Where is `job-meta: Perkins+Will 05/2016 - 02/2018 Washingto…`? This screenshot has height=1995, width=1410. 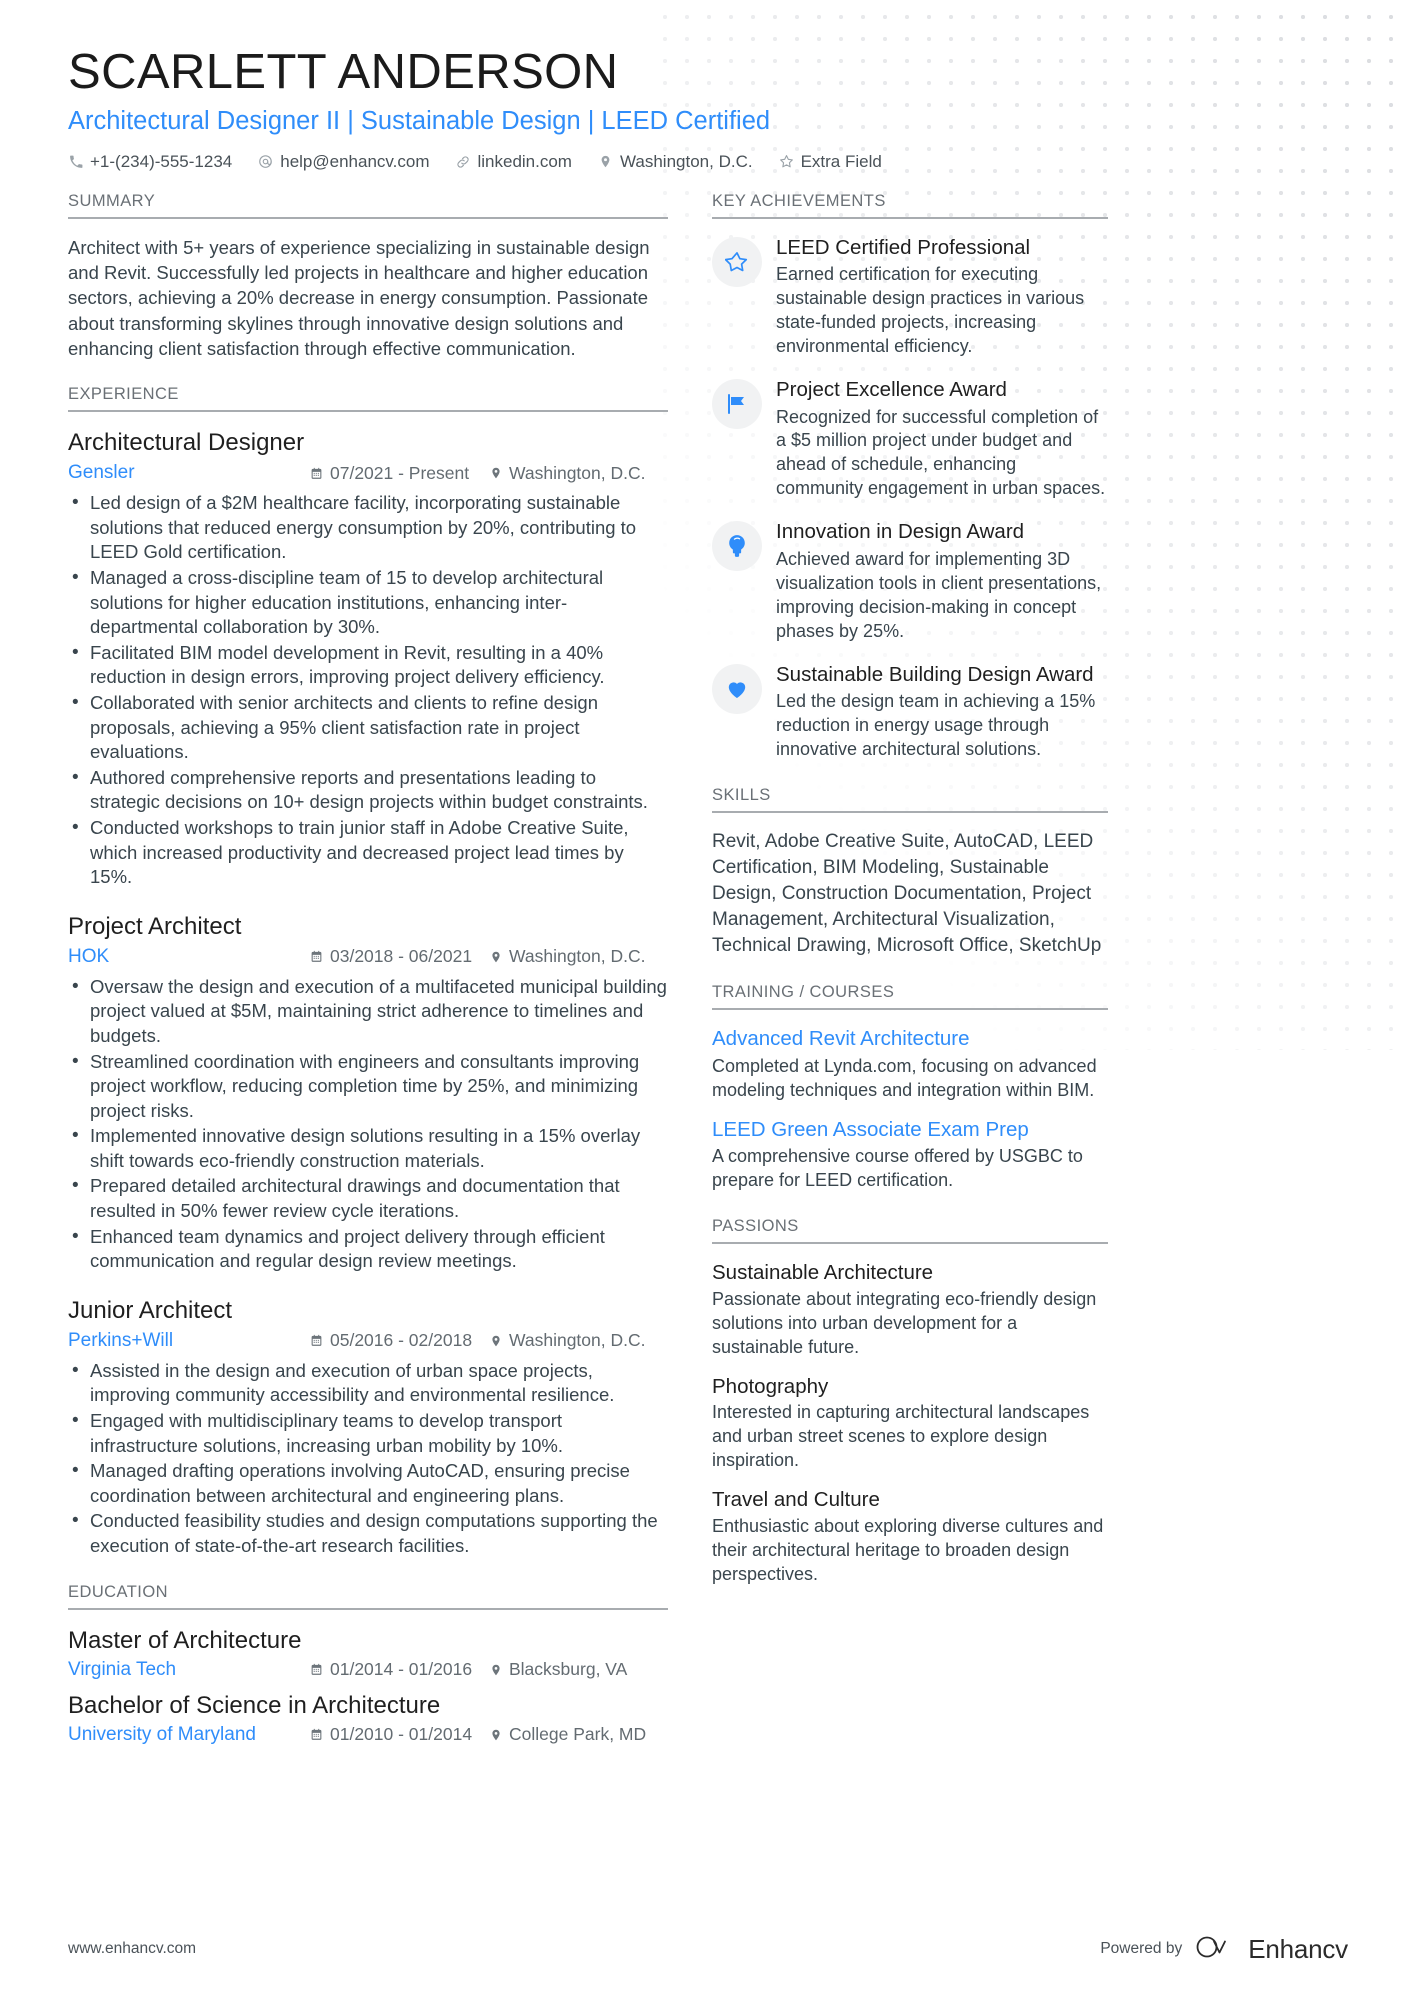
job-meta: Perkins+Will 05/2016 - 02/2018 Washingto… is located at coordinates (368, 1341).